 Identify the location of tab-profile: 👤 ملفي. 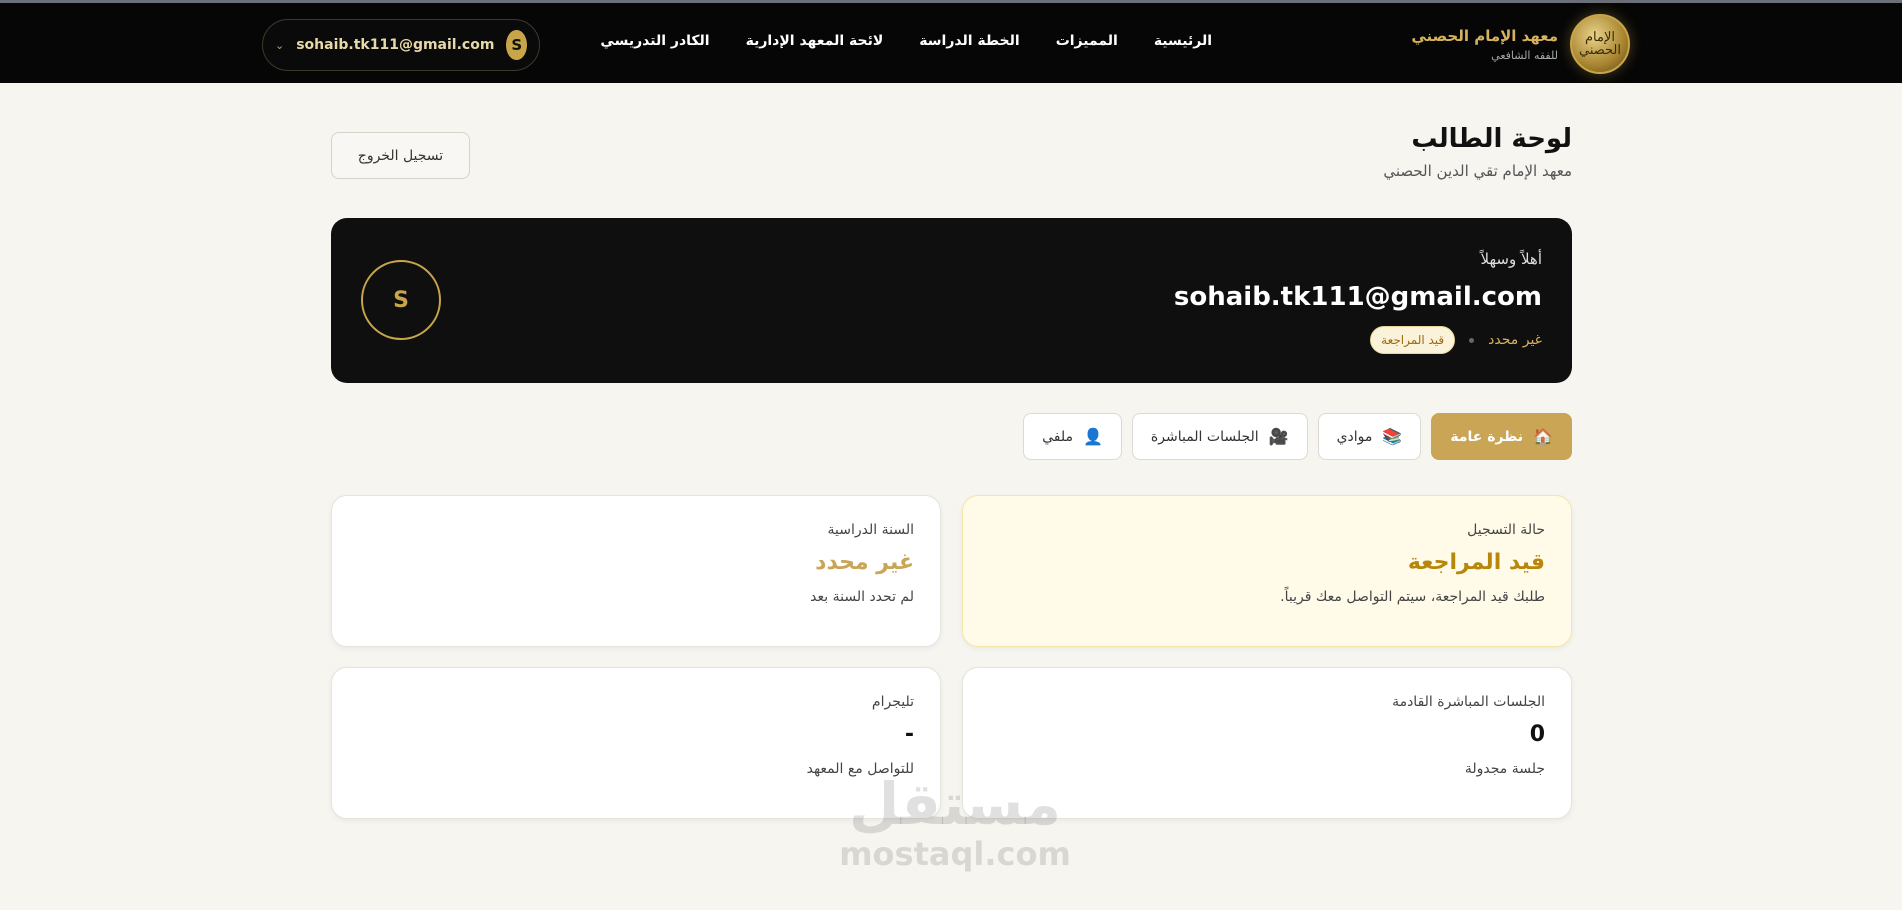
(1072, 436).